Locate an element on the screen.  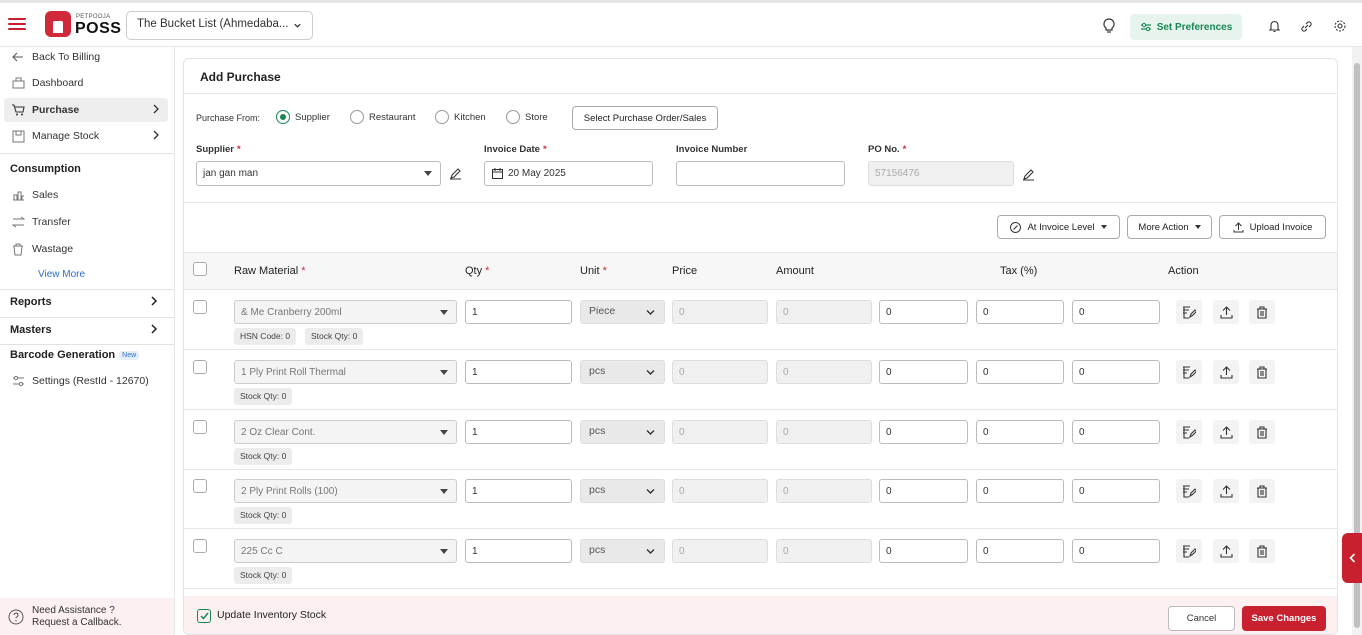
need-assistance-callback: Need Assistance ? Request a Callback. is located at coordinates (87, 616).